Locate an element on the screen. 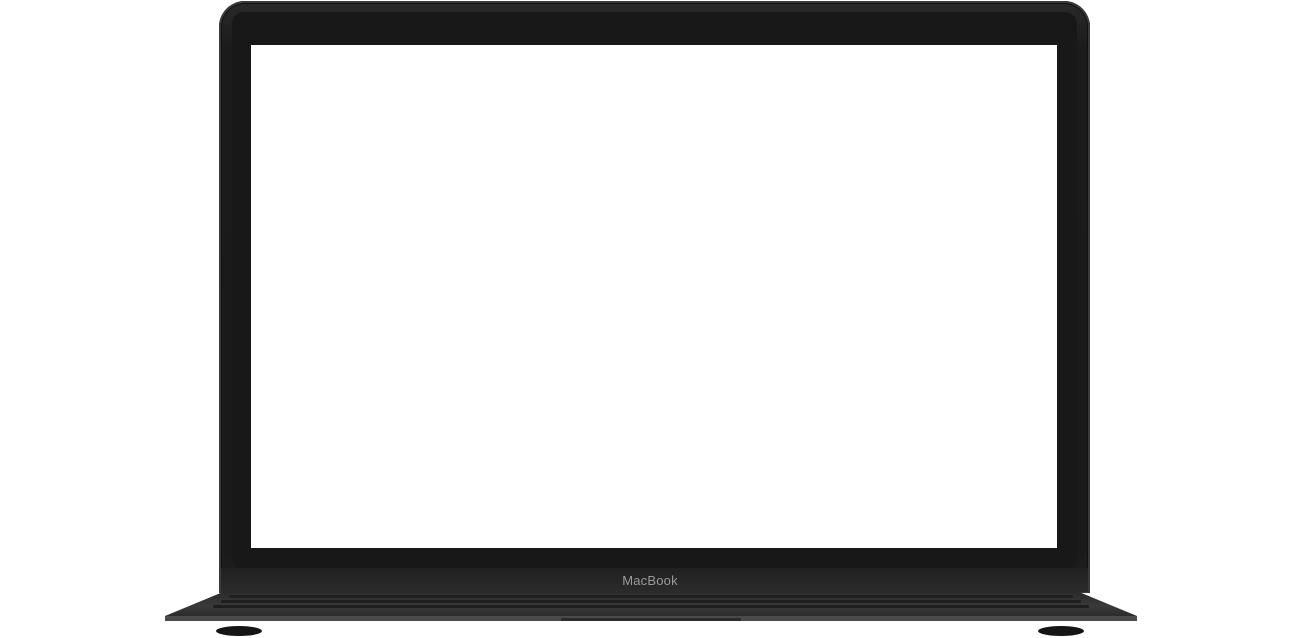 This screenshot has height=638, width=1300. laptop-base is located at coordinates (651, 607).